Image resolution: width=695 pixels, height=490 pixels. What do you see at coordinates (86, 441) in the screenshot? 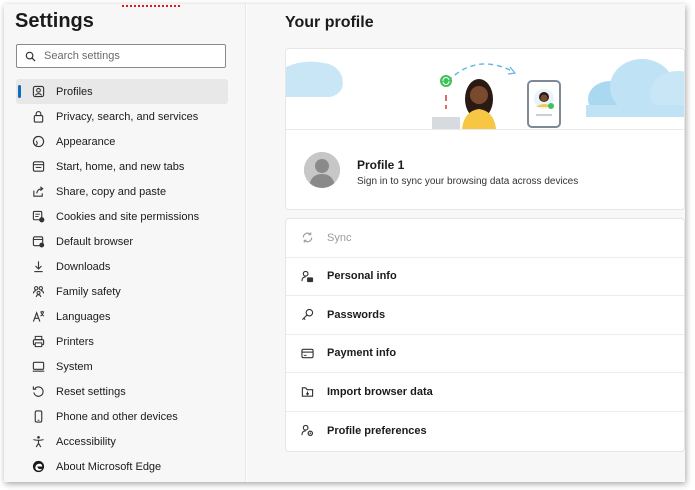
I see `sidebar-item-label: Accessibility` at bounding box center [86, 441].